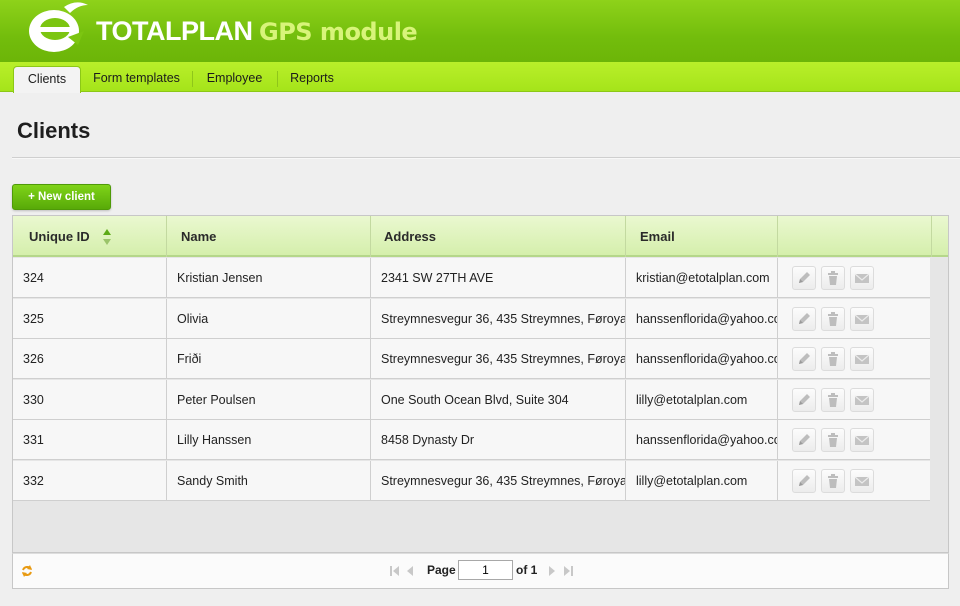  What do you see at coordinates (58, 27) in the screenshot?
I see `etotalplan-logo` at bounding box center [58, 27].